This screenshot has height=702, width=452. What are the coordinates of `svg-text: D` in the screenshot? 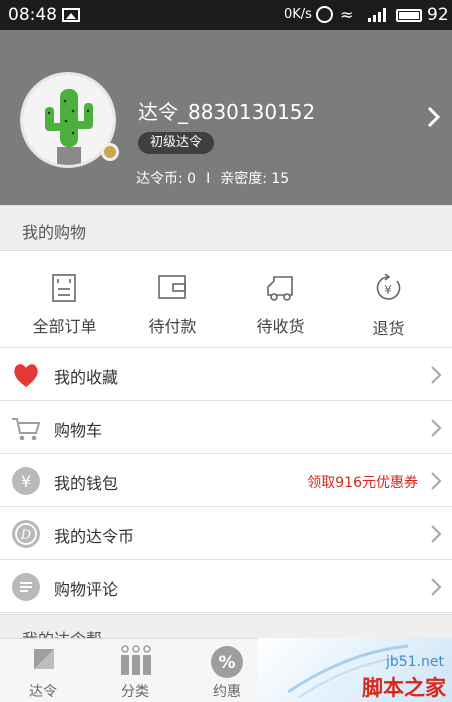 It's located at (26, 535).